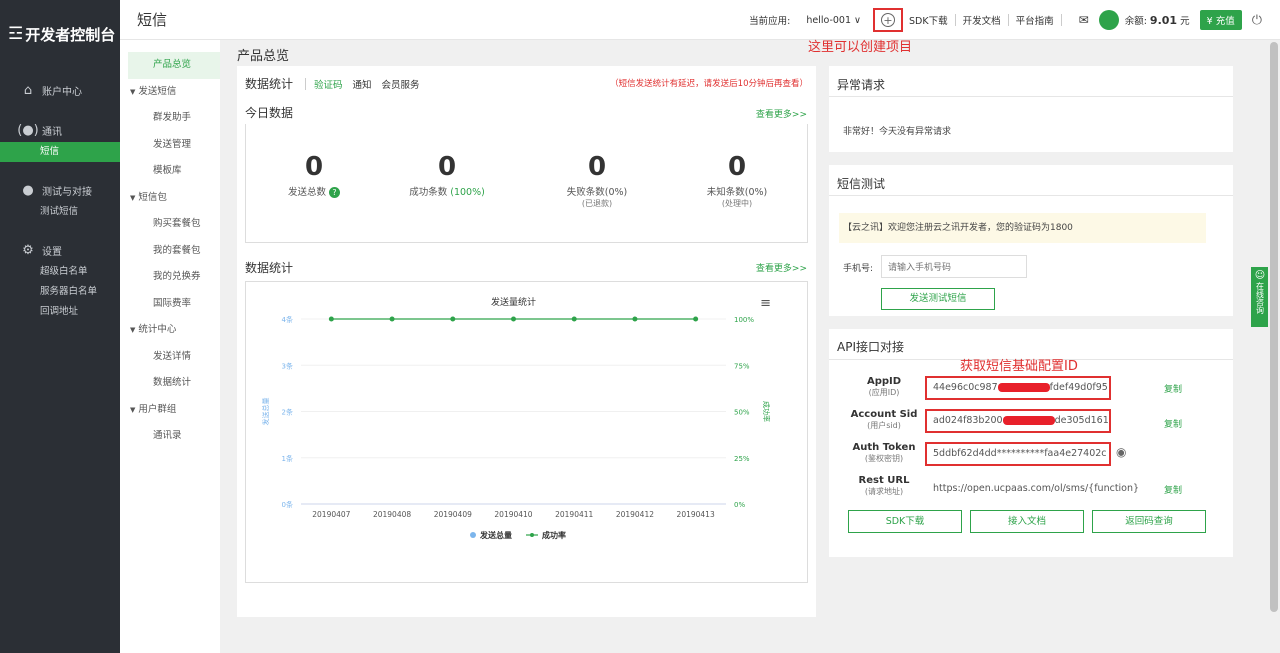 This screenshot has width=1280, height=653. Describe the element at coordinates (60, 212) in the screenshot. I see `sidebar-item-test-sms: 测试短信` at that location.